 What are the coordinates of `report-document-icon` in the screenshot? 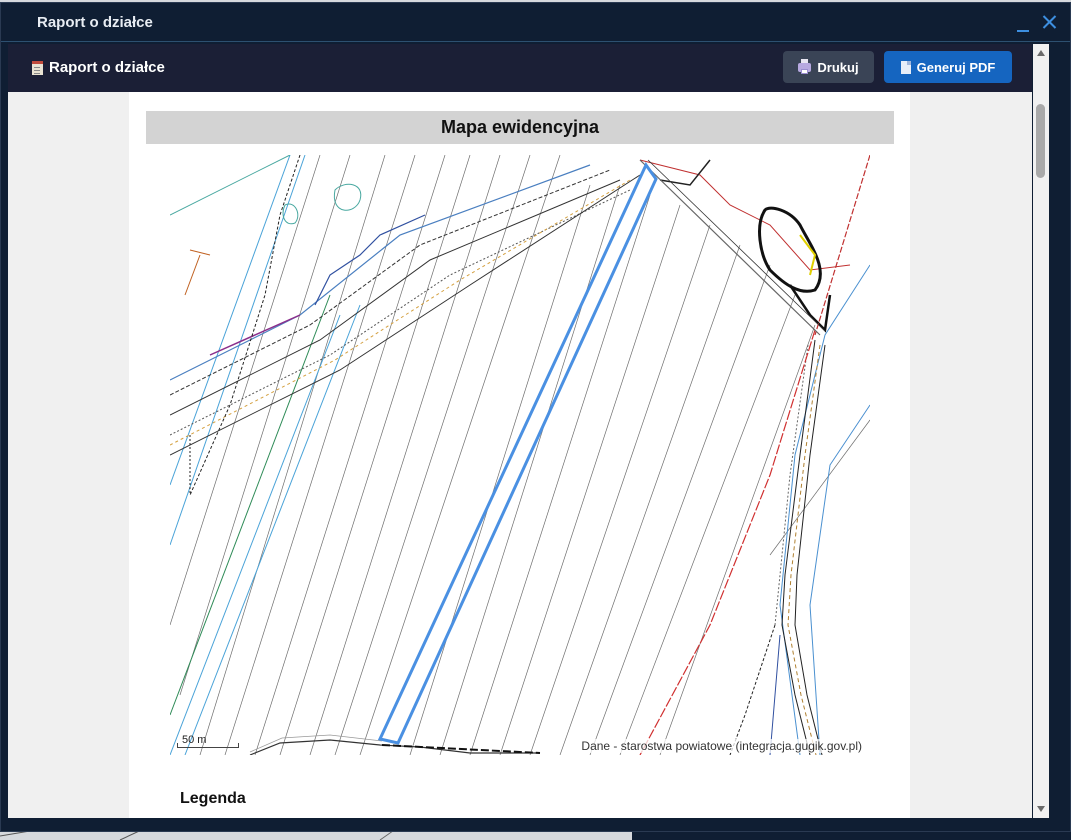 It's located at (37, 67).